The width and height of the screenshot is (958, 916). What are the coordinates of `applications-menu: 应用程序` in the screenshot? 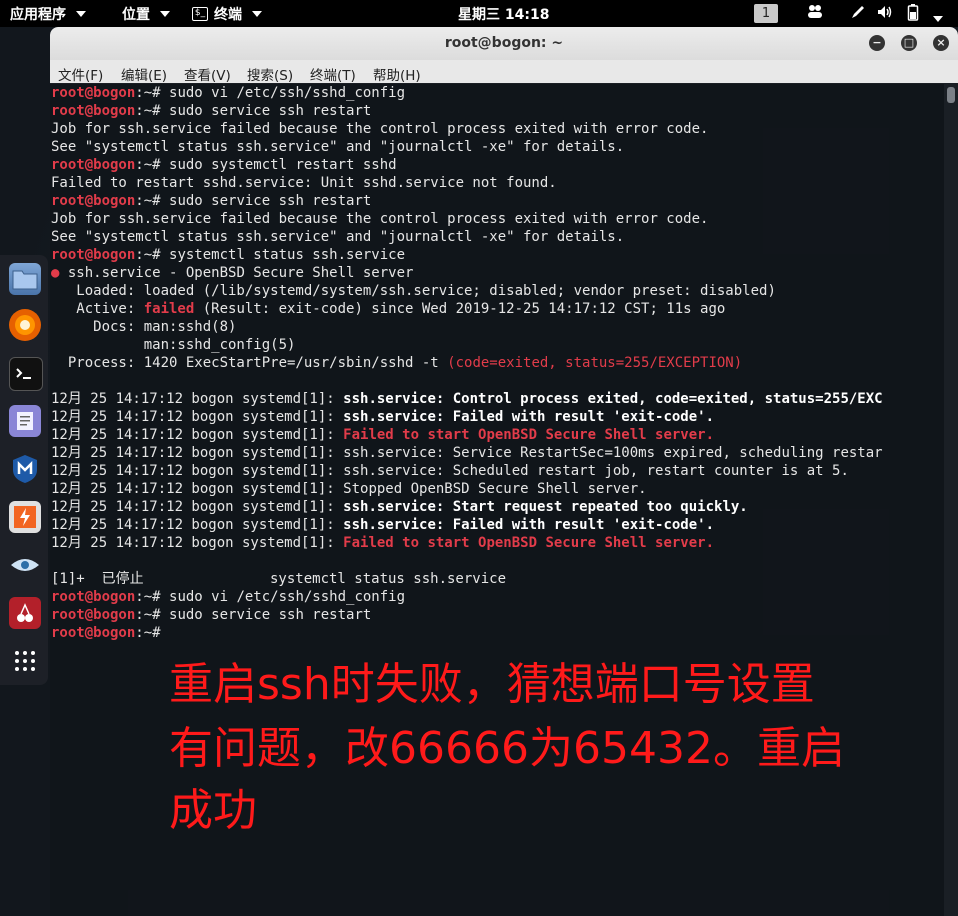 It's located at (48, 14).